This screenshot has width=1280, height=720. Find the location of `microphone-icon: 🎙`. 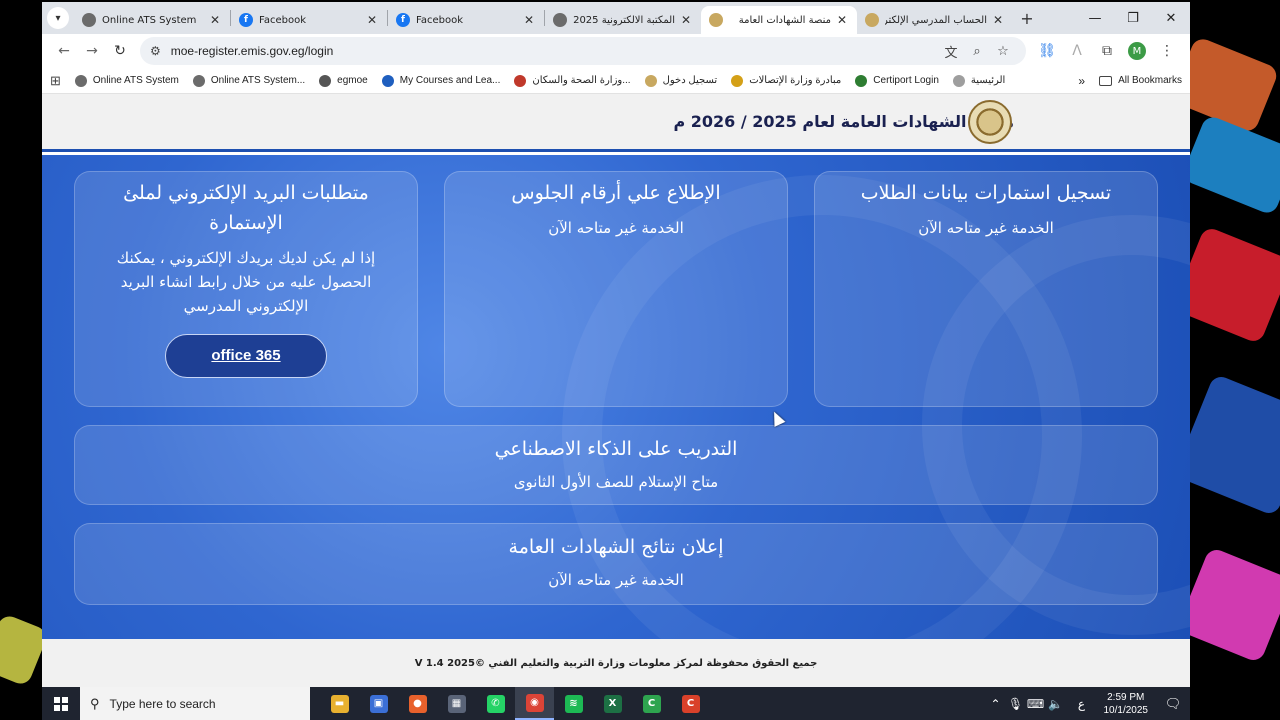

microphone-icon: 🎙 is located at coordinates (1016, 704).